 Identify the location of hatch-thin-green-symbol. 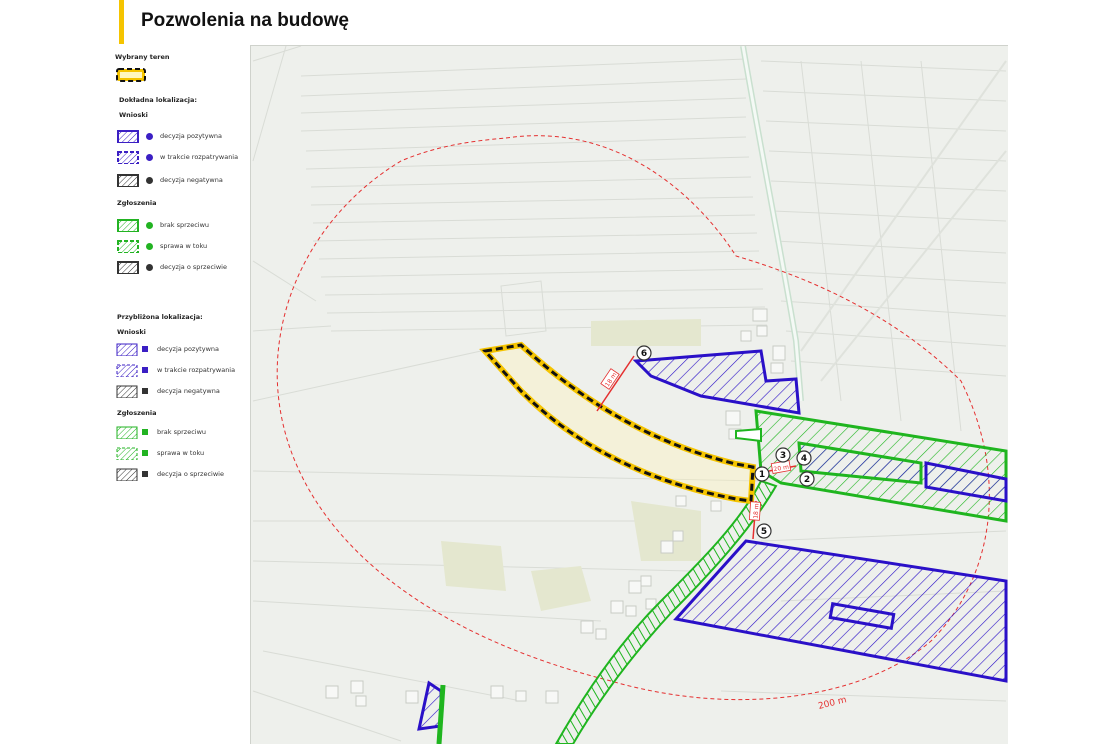
(127, 432).